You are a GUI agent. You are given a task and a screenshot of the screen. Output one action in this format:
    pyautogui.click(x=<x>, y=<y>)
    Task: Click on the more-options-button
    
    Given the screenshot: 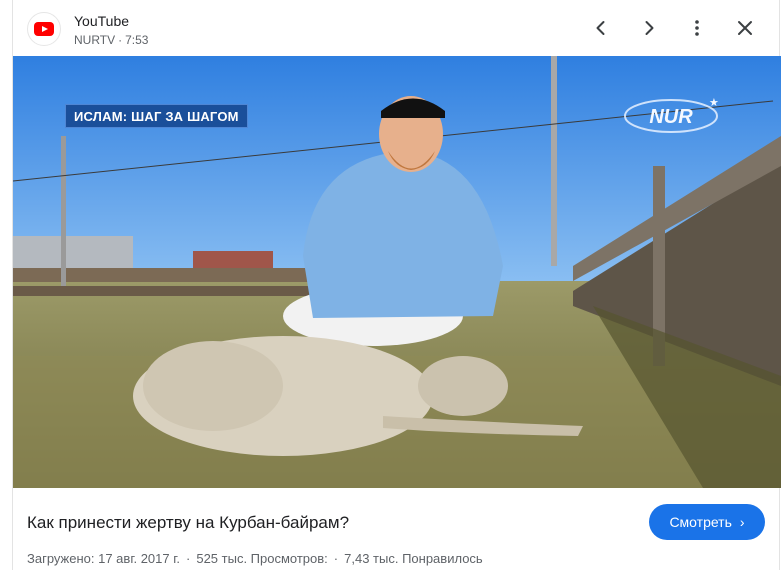 What is the action you would take?
    pyautogui.click(x=697, y=28)
    